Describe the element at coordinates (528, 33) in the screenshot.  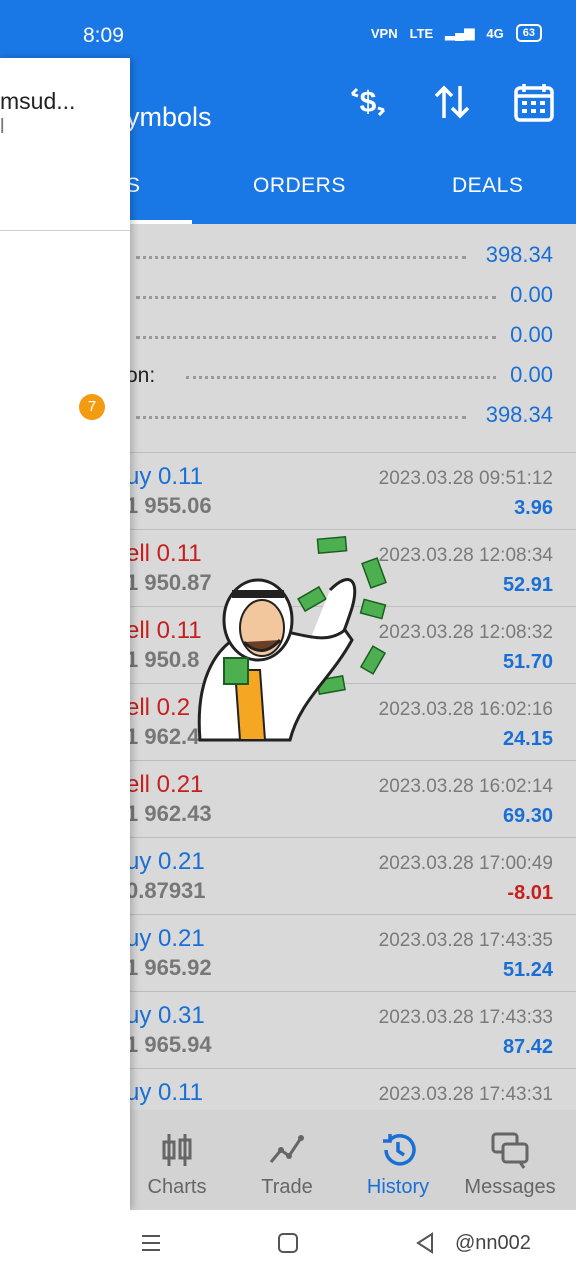
I see `battery-icon: 63` at that location.